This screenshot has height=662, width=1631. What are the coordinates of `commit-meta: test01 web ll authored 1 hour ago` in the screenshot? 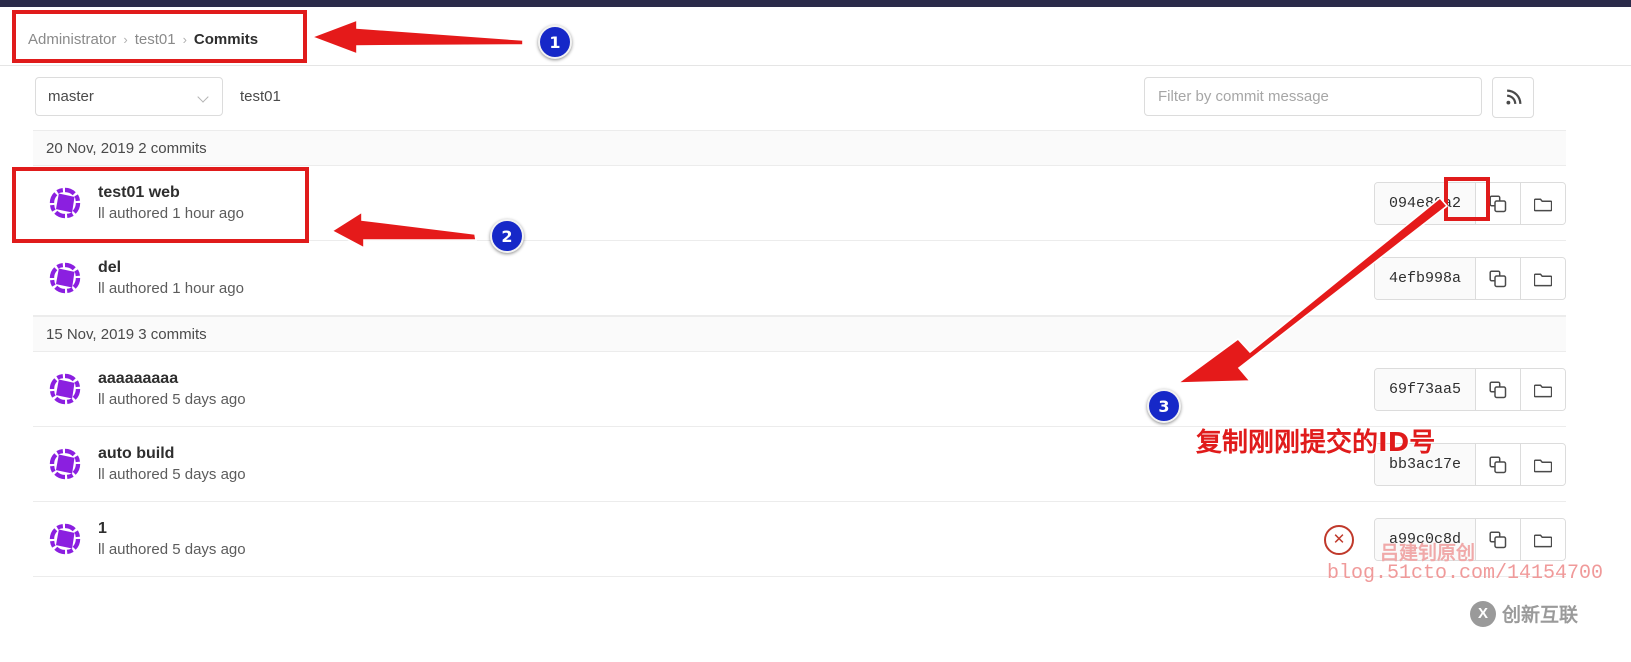 It's located at (171, 203).